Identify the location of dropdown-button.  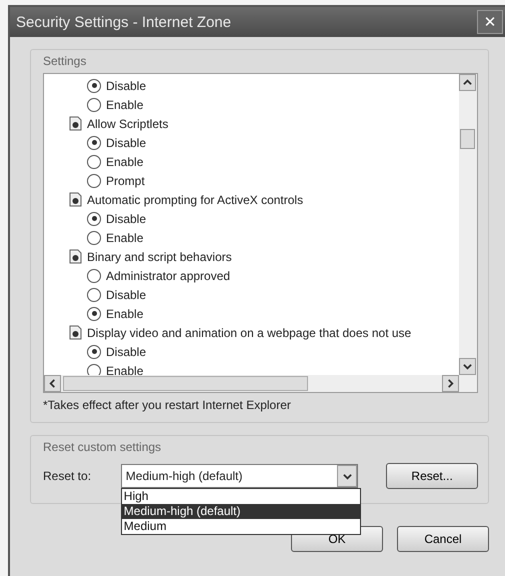
(347, 476).